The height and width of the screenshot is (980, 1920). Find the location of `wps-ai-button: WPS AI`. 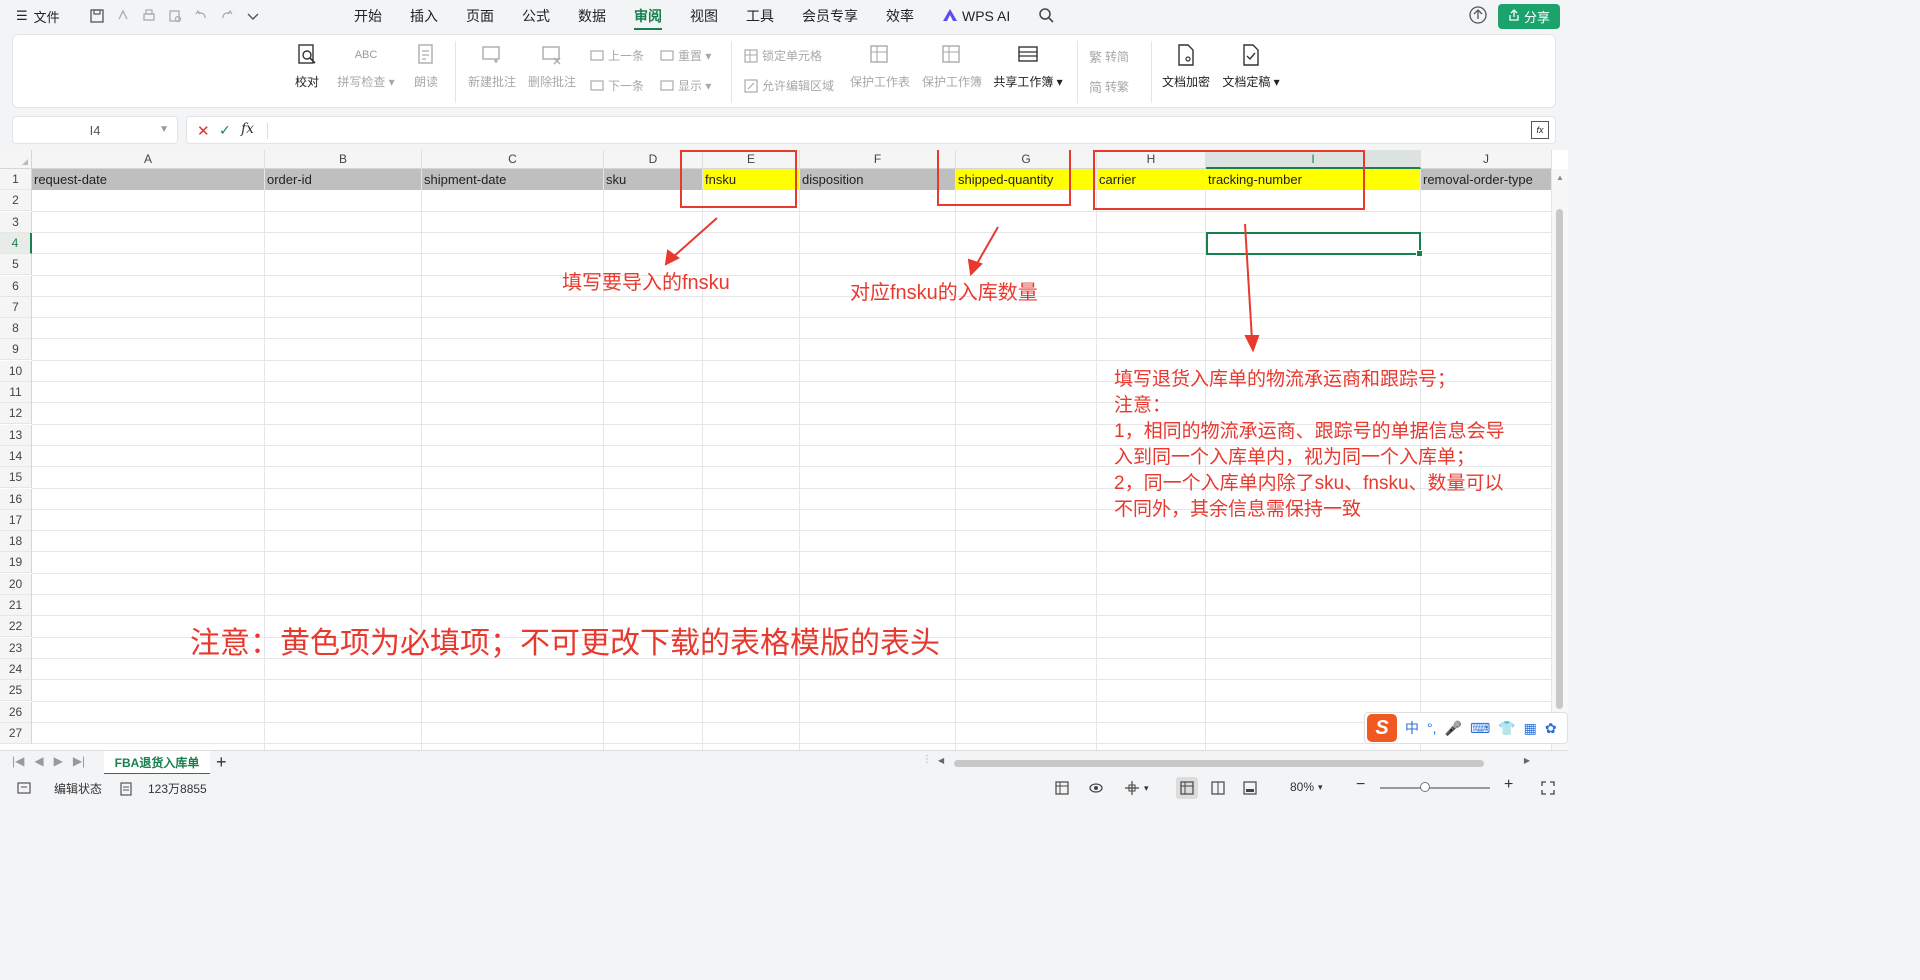

wps-ai-button: WPS AI is located at coordinates (976, 16).